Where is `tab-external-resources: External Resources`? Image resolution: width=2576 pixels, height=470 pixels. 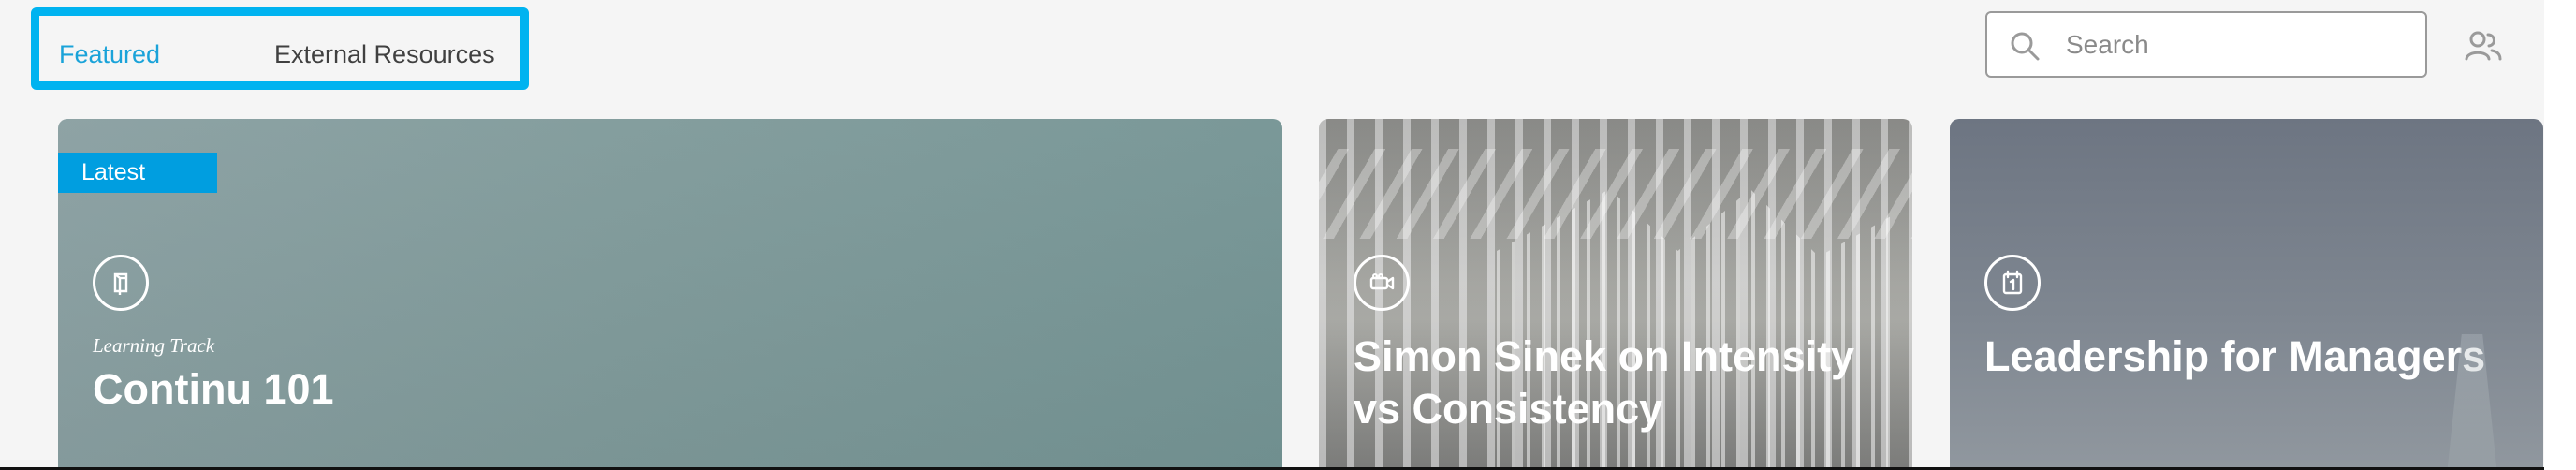 tab-external-resources: External Resources is located at coordinates (384, 54).